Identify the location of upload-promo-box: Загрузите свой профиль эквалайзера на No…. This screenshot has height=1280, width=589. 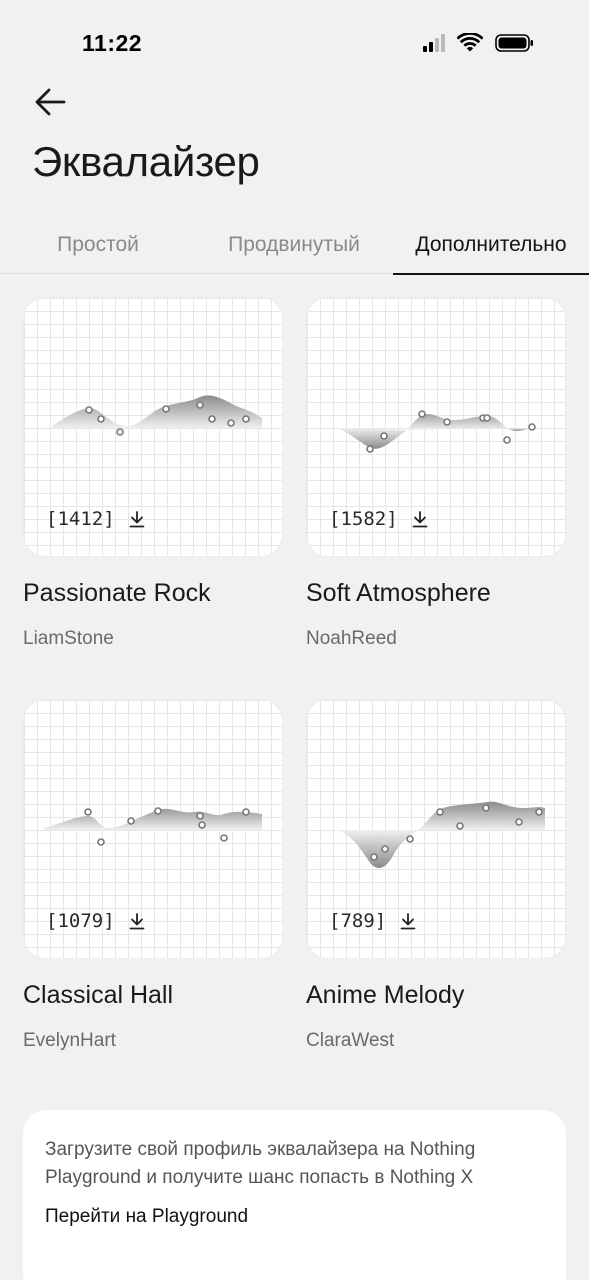
(294, 1195).